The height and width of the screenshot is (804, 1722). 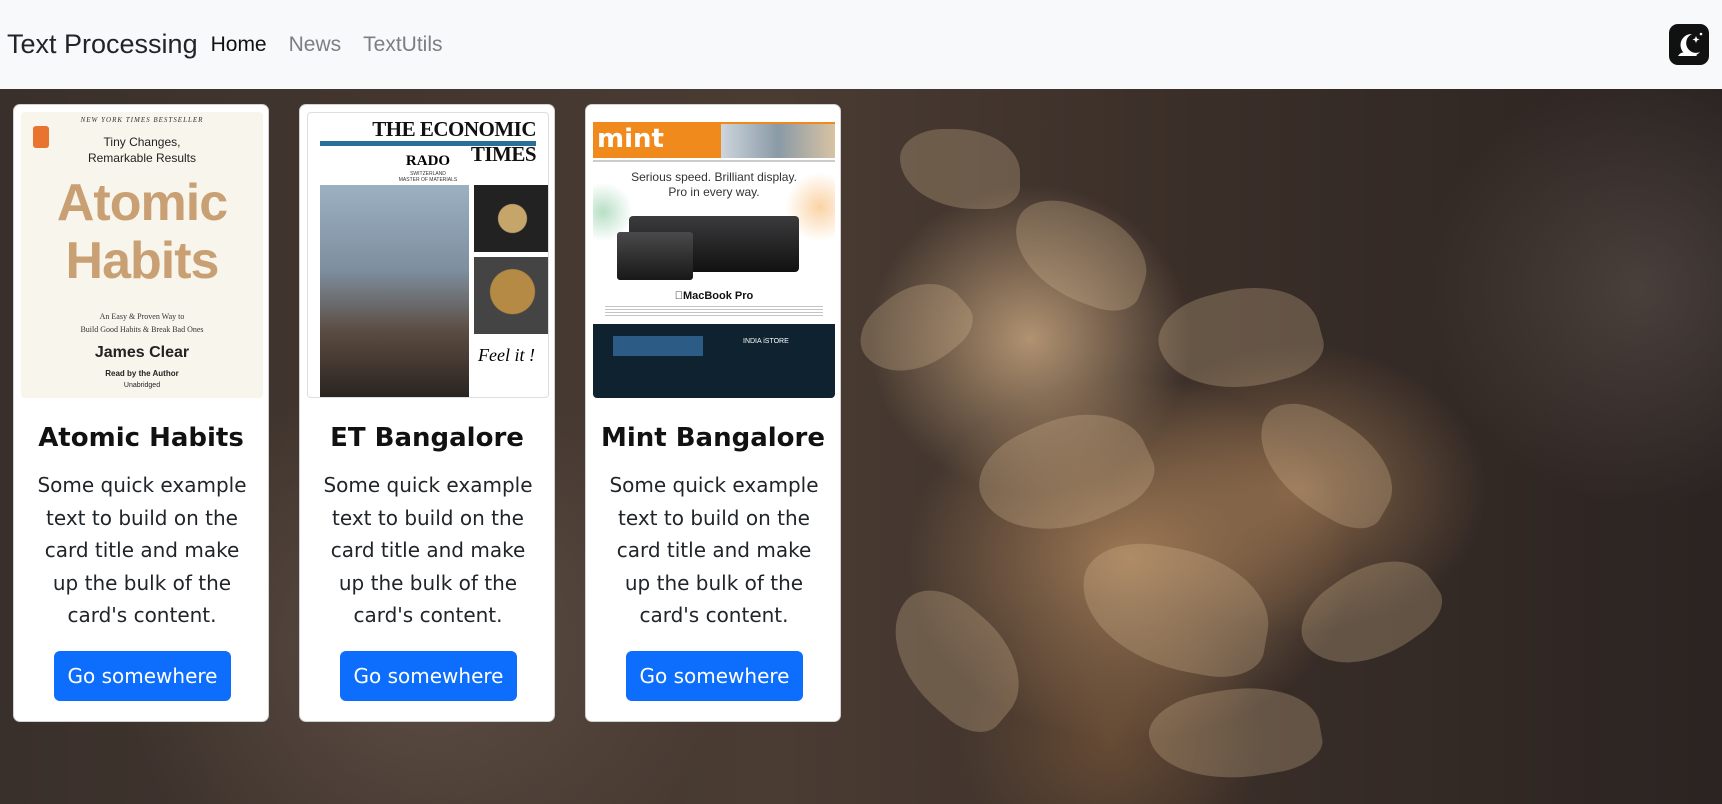 I want to click on moon-stars-icon, so click(x=1690, y=44).